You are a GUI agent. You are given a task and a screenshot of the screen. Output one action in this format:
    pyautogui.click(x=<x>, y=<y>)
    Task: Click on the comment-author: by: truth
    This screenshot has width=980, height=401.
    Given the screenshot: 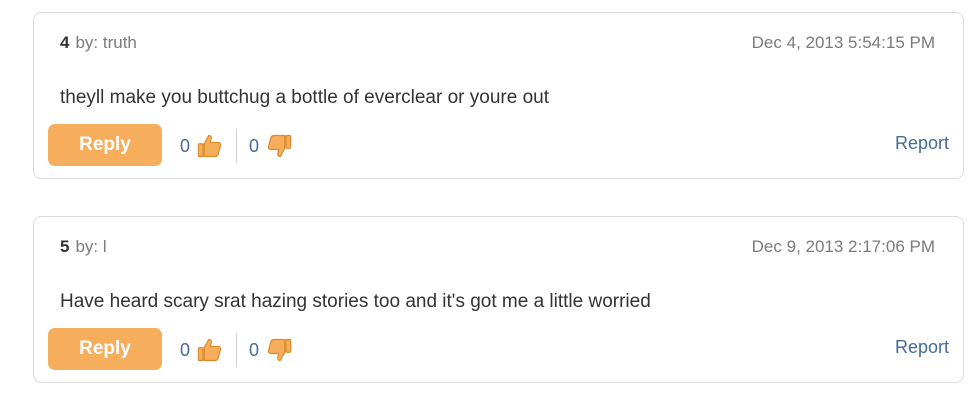 What is the action you would take?
    pyautogui.click(x=106, y=42)
    